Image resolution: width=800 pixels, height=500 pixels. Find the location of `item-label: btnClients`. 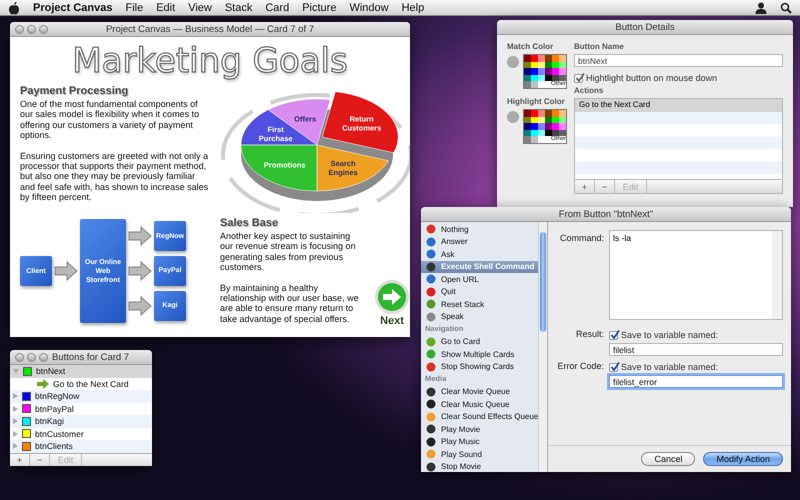

item-label: btnClients is located at coordinates (54, 446).